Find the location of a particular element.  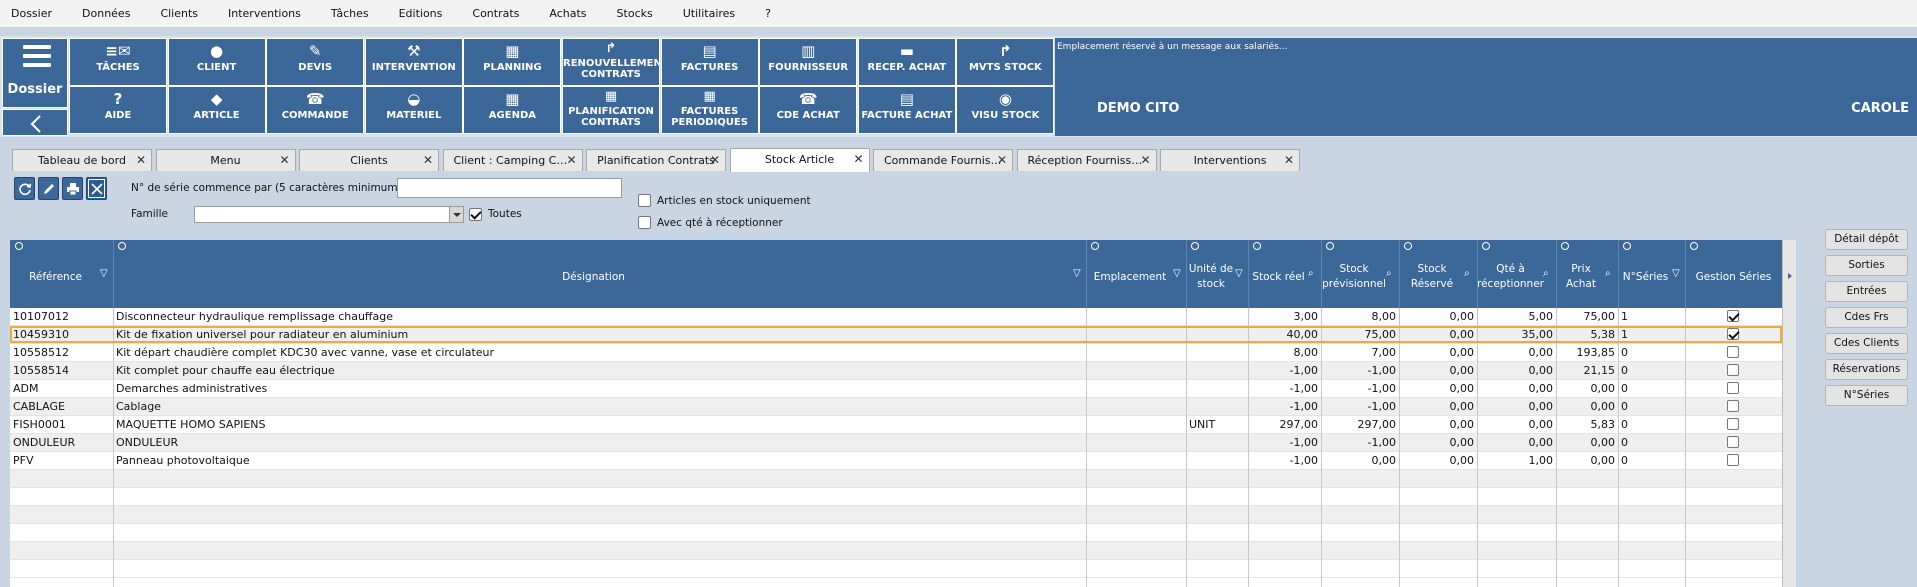

column-header-qte-a-receptionner: Qté à réceptionner is located at coordinates (1510, 277).